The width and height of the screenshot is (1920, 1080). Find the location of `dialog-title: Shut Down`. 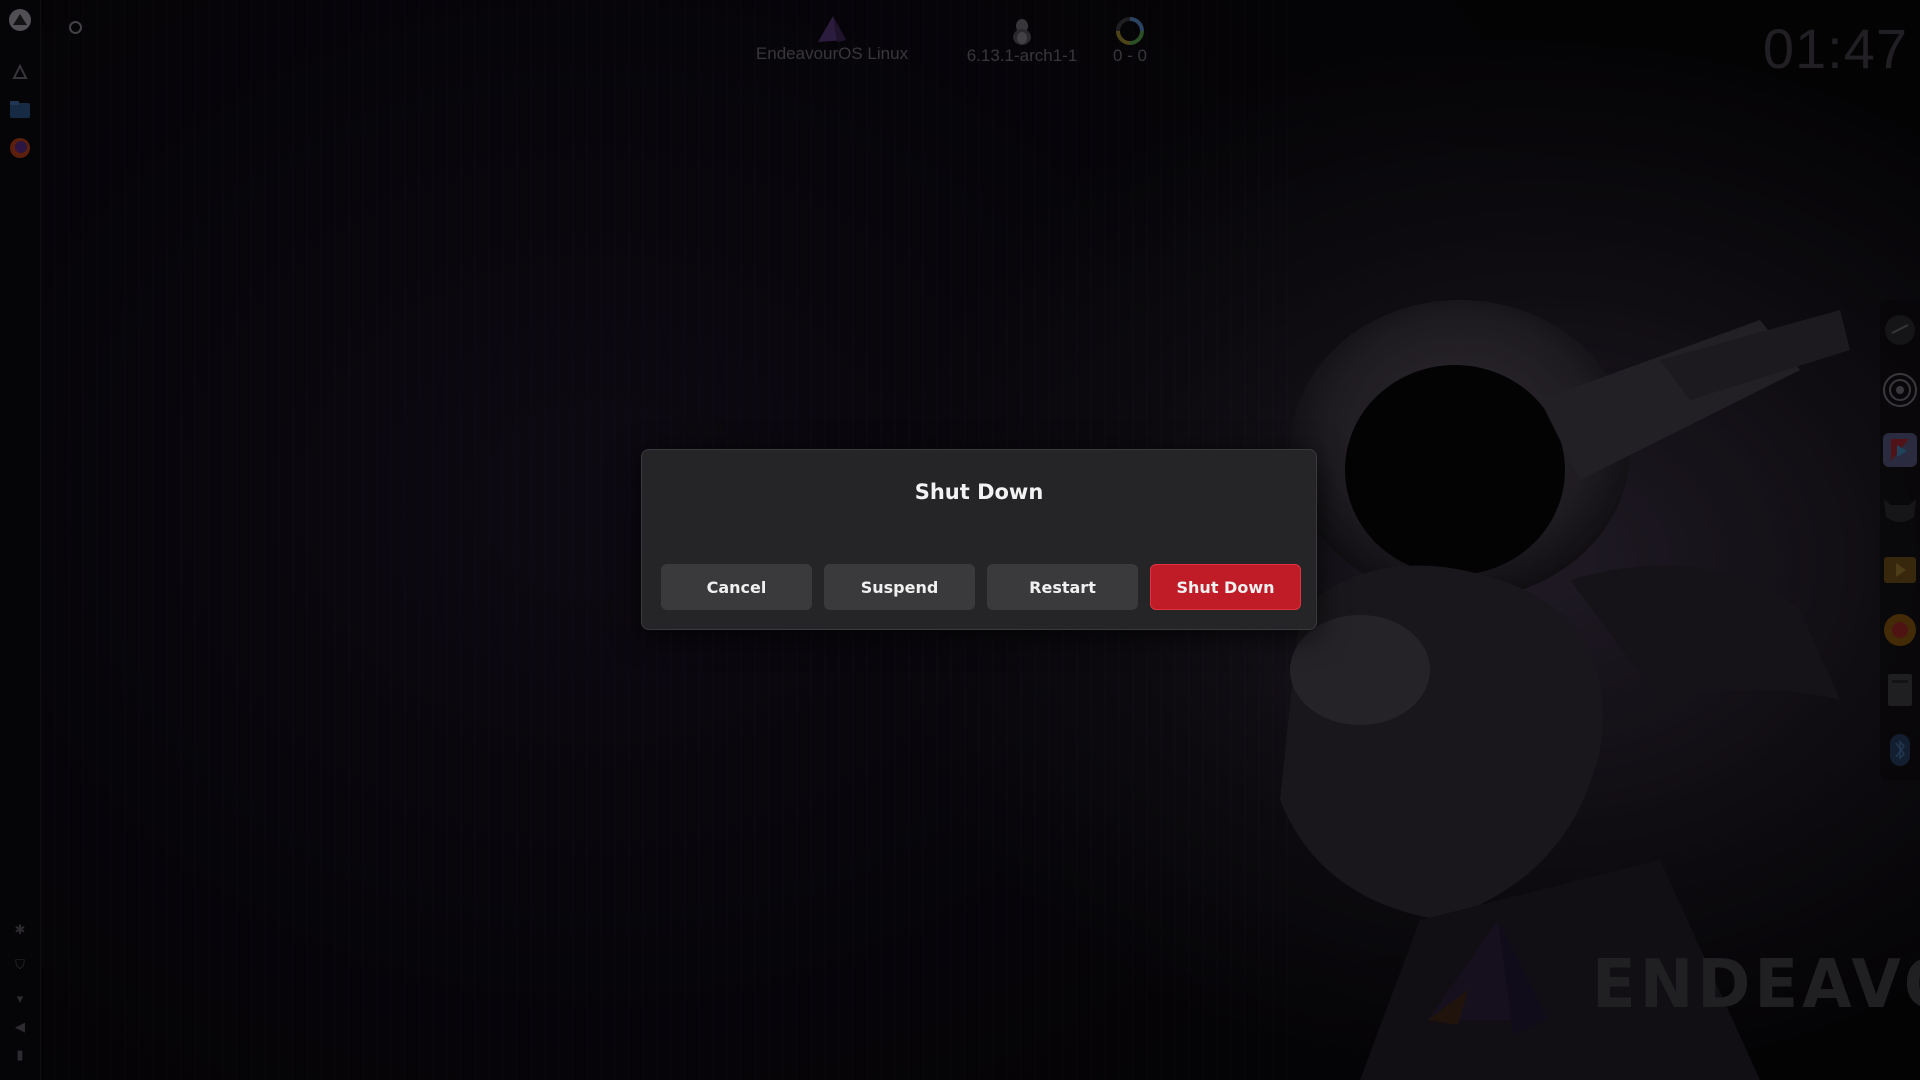

dialog-title: Shut Down is located at coordinates (979, 492).